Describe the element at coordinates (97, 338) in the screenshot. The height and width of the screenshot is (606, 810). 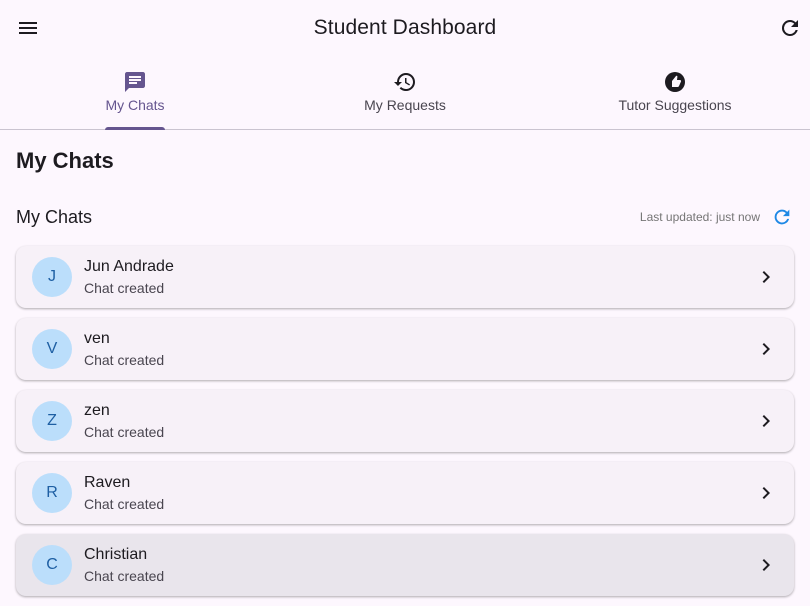
I see `chat-name: ven` at that location.